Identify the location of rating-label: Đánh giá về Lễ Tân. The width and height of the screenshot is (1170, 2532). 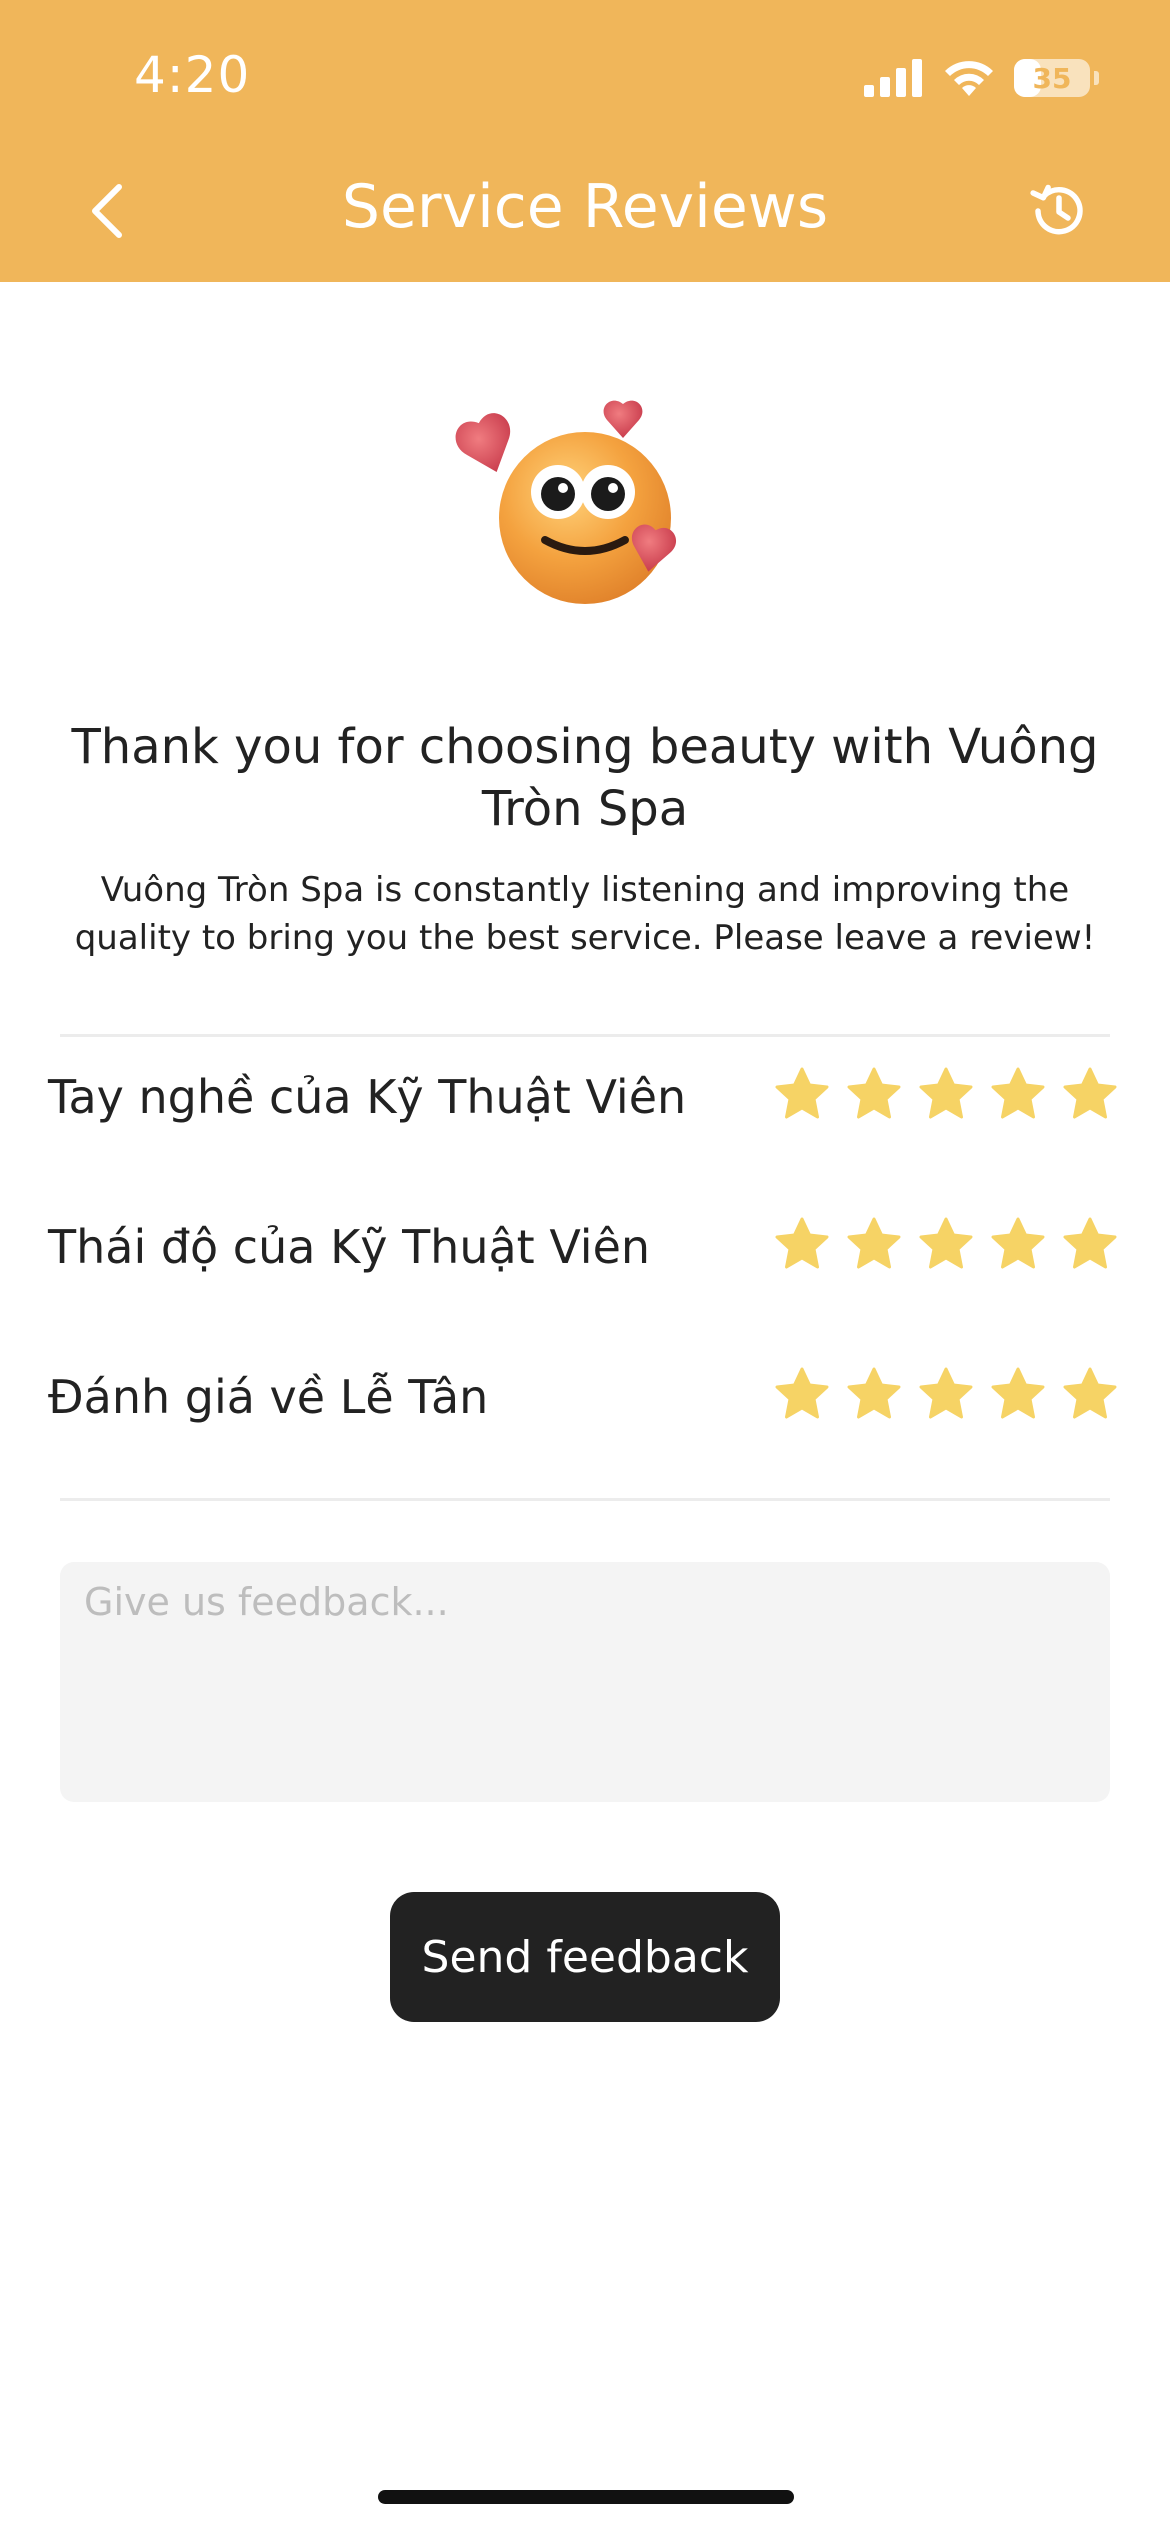
(268, 1397).